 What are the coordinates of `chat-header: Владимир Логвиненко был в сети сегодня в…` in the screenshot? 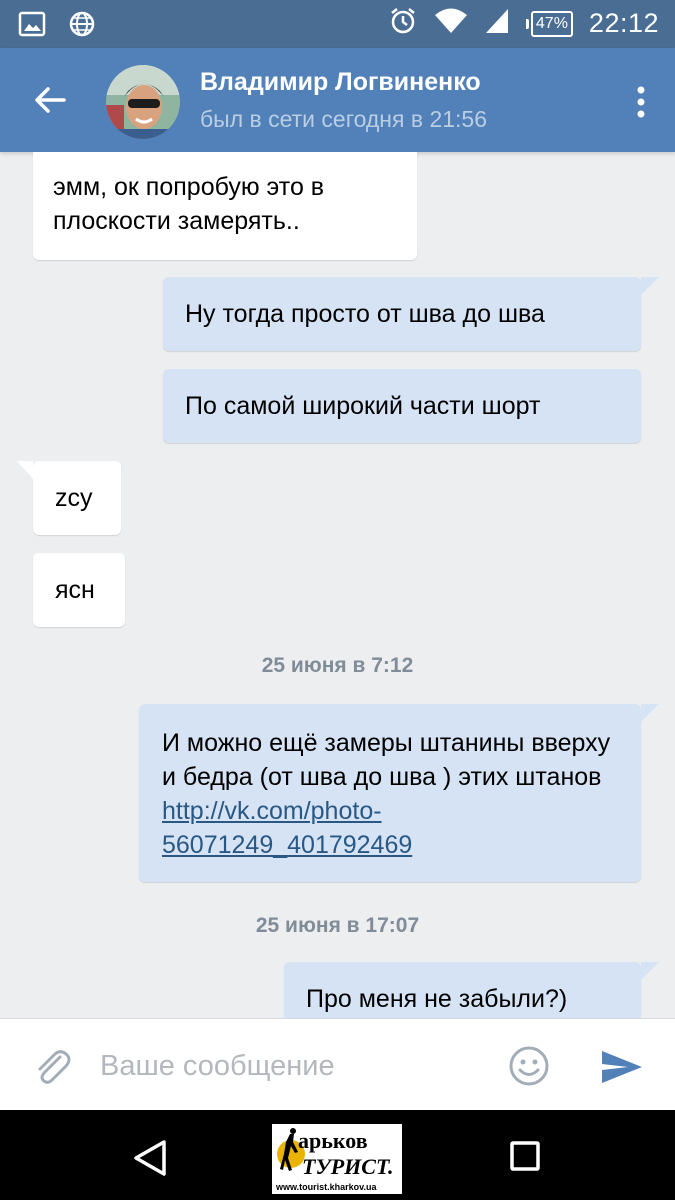 It's located at (337, 100).